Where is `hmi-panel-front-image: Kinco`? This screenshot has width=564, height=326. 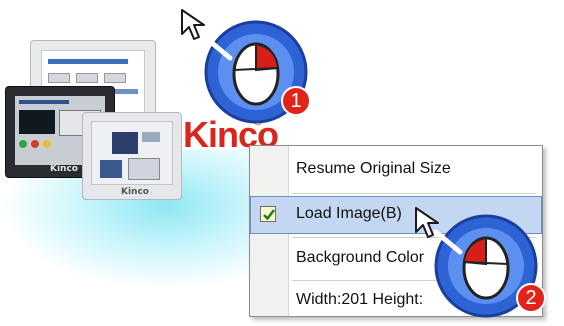
hmi-panel-front-image: Kinco is located at coordinates (132, 156).